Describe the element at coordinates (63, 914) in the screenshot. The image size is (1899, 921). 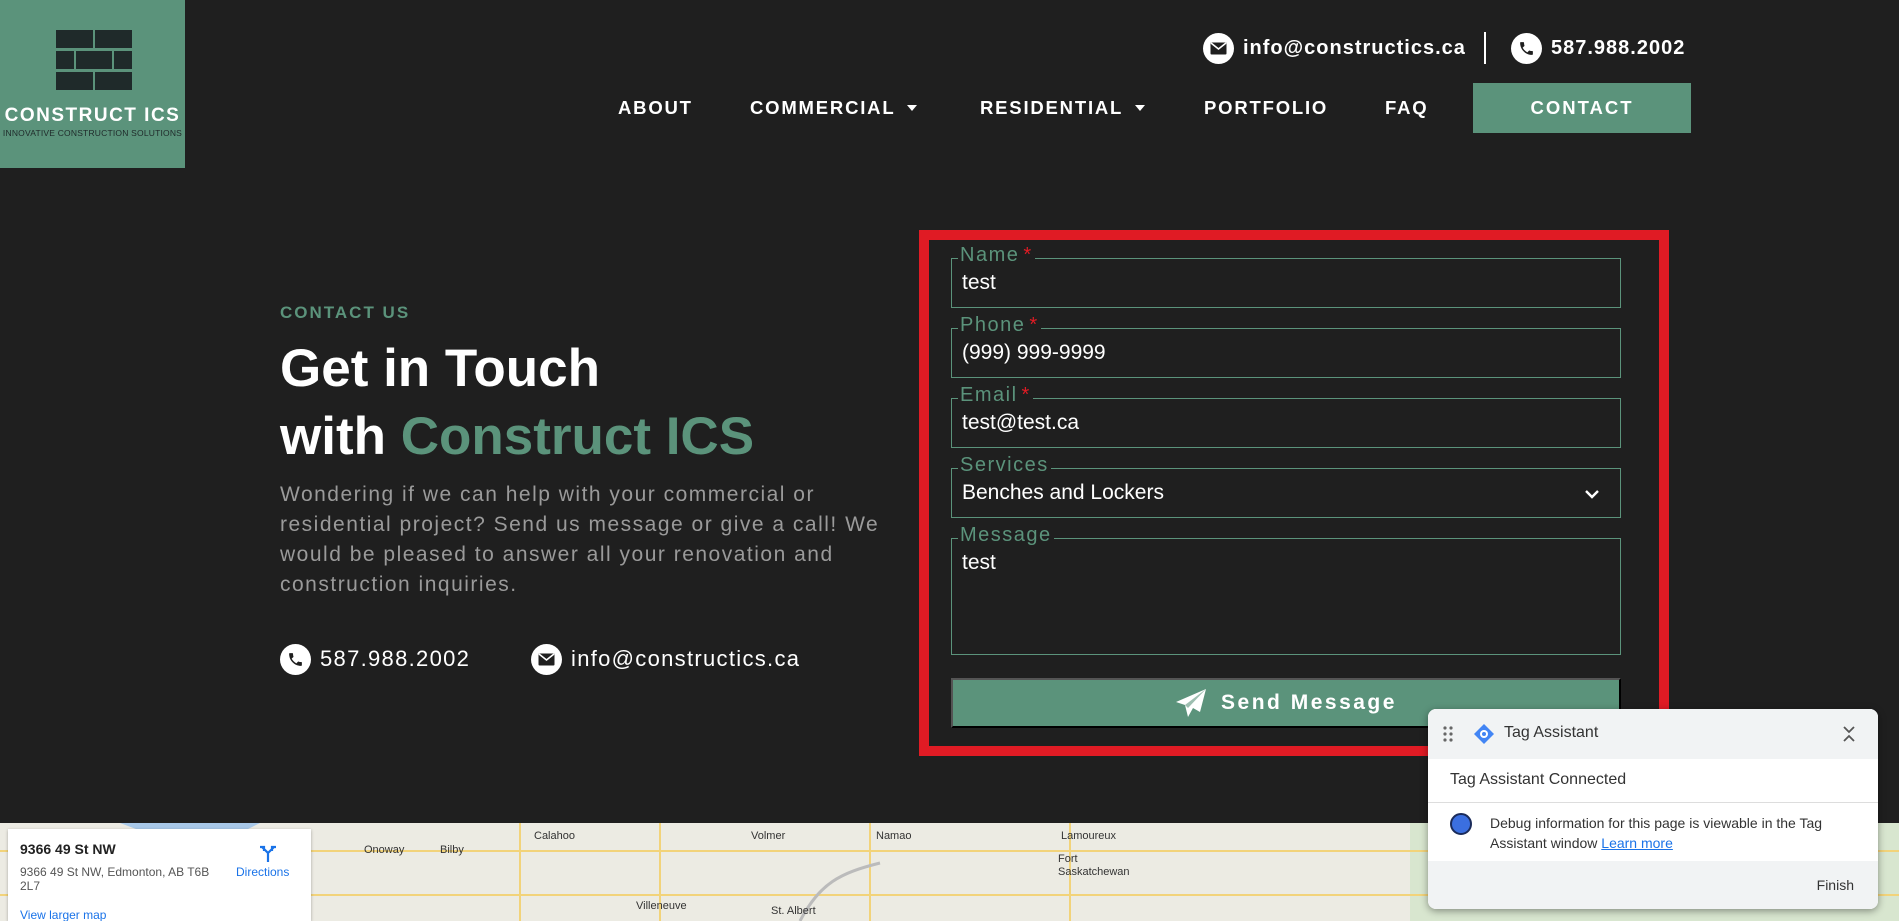
I see `view-larger-map-link: View larger map` at that location.